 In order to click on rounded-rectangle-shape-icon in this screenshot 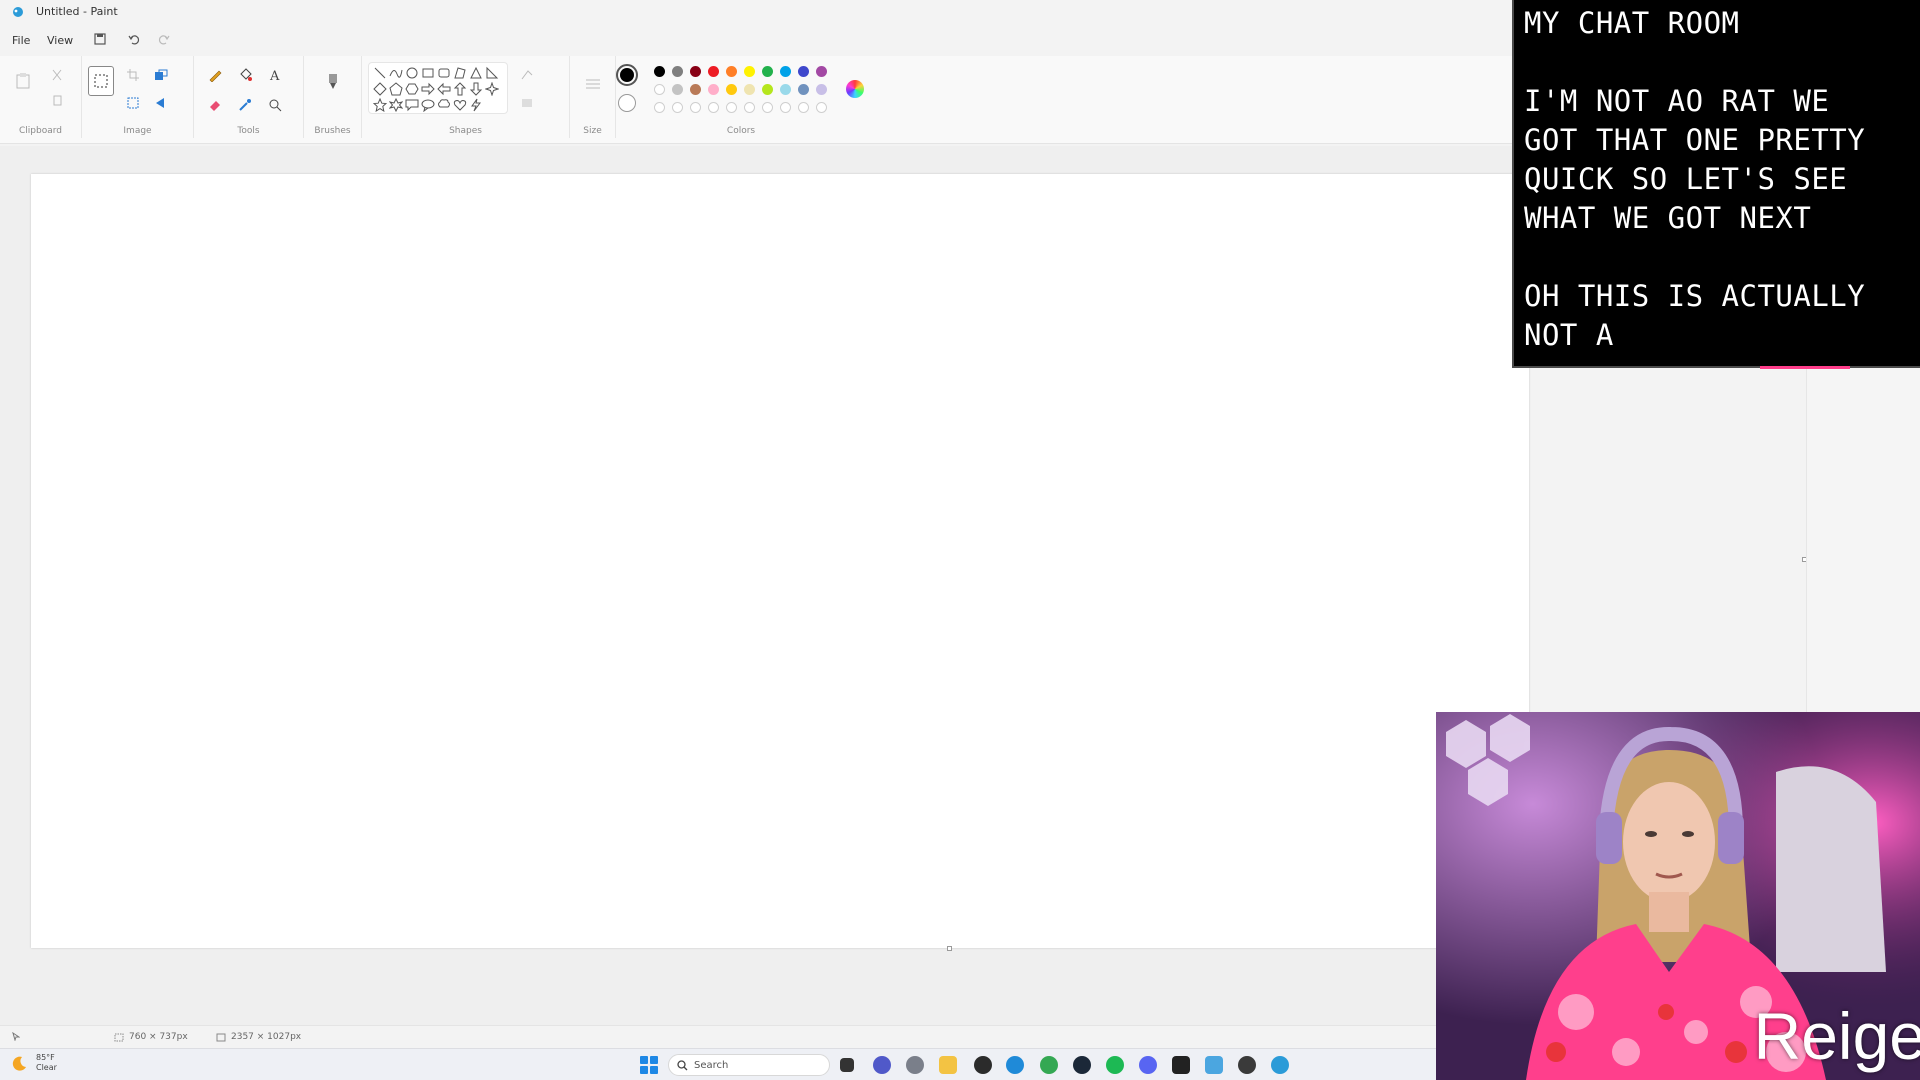, I will do `click(444, 73)`.